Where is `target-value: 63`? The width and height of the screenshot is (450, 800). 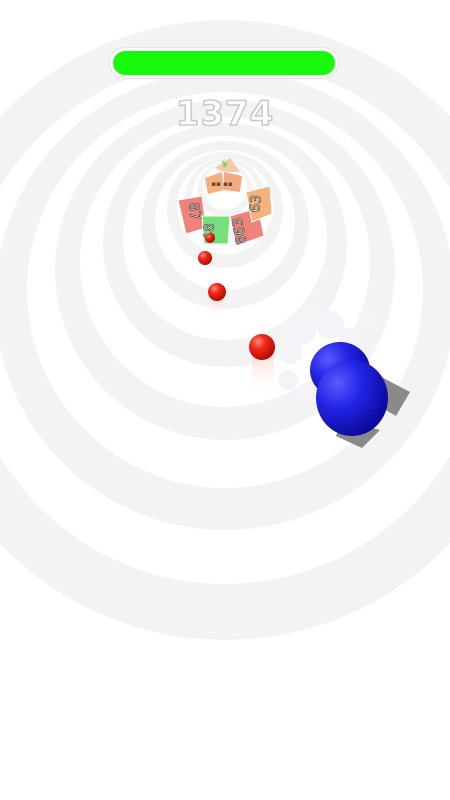
target-value: 63 is located at coordinates (255, 203).